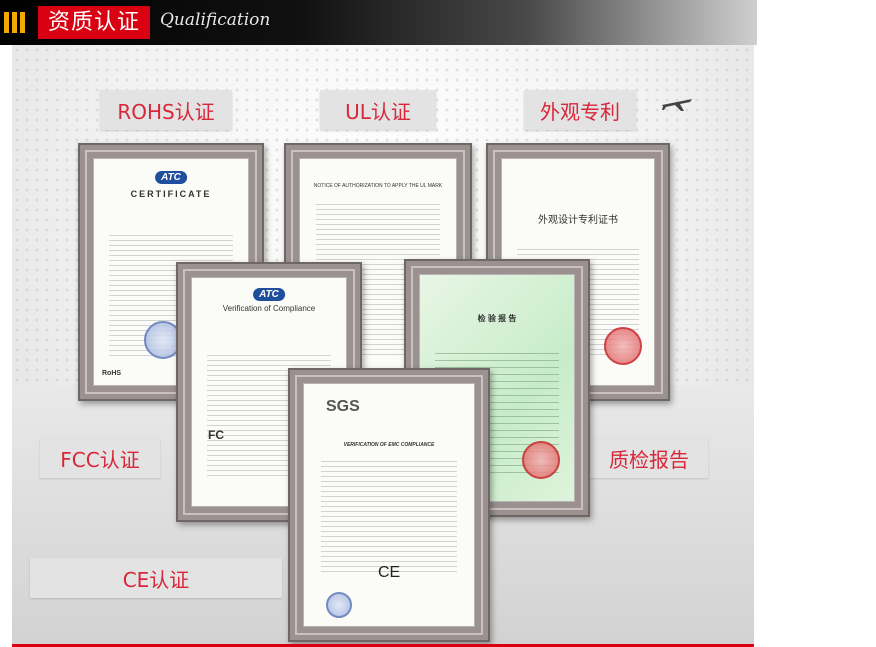 The image size is (876, 647). What do you see at coordinates (100, 458) in the screenshot?
I see `tag-fcc: FCC认证` at bounding box center [100, 458].